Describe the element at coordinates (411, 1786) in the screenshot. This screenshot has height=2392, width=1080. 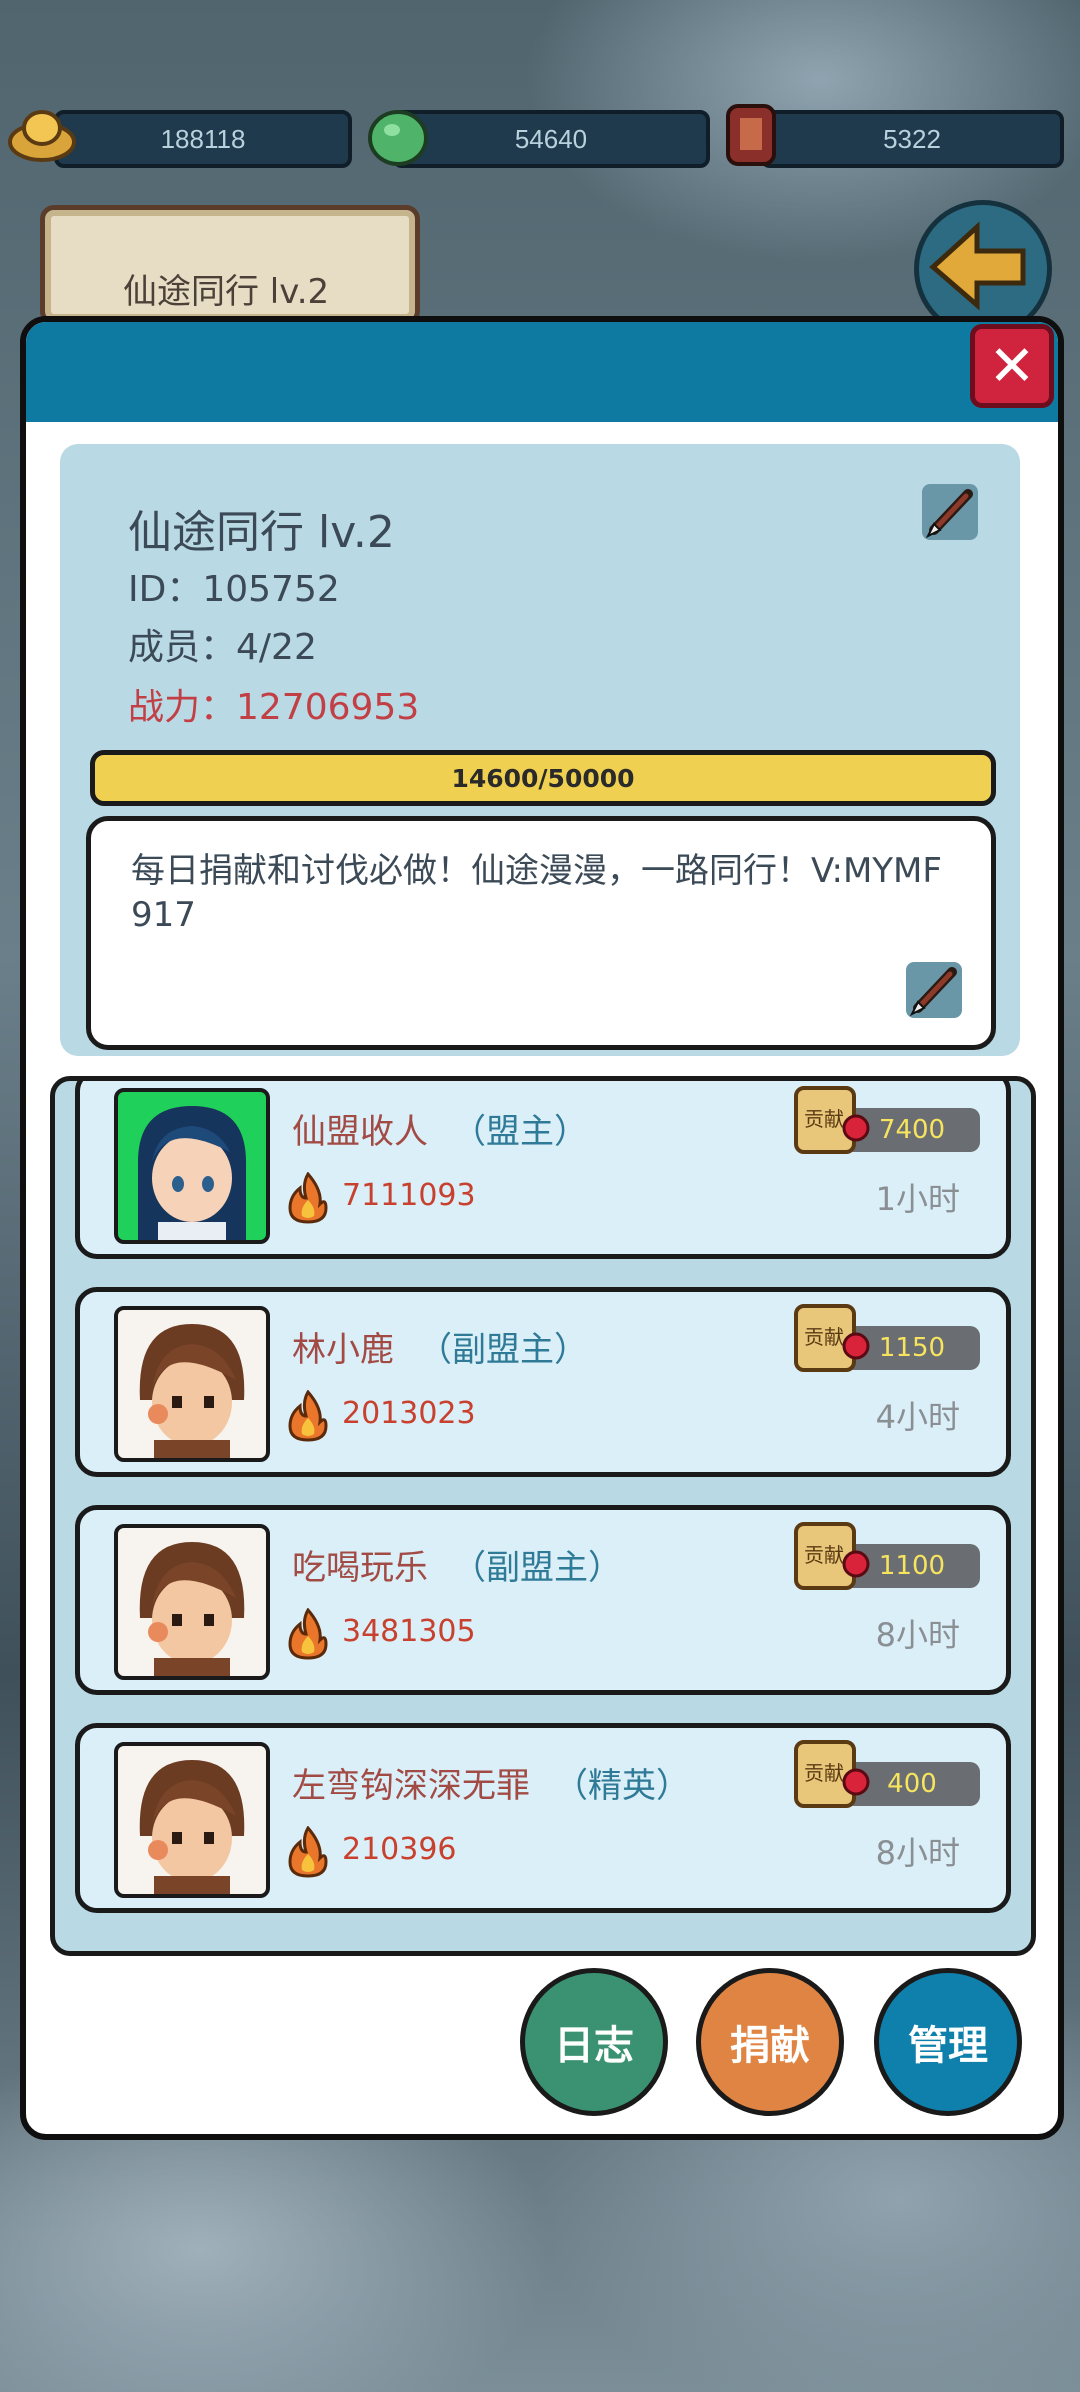
I see `member-name-text: 左弯钩深深无罪` at that location.